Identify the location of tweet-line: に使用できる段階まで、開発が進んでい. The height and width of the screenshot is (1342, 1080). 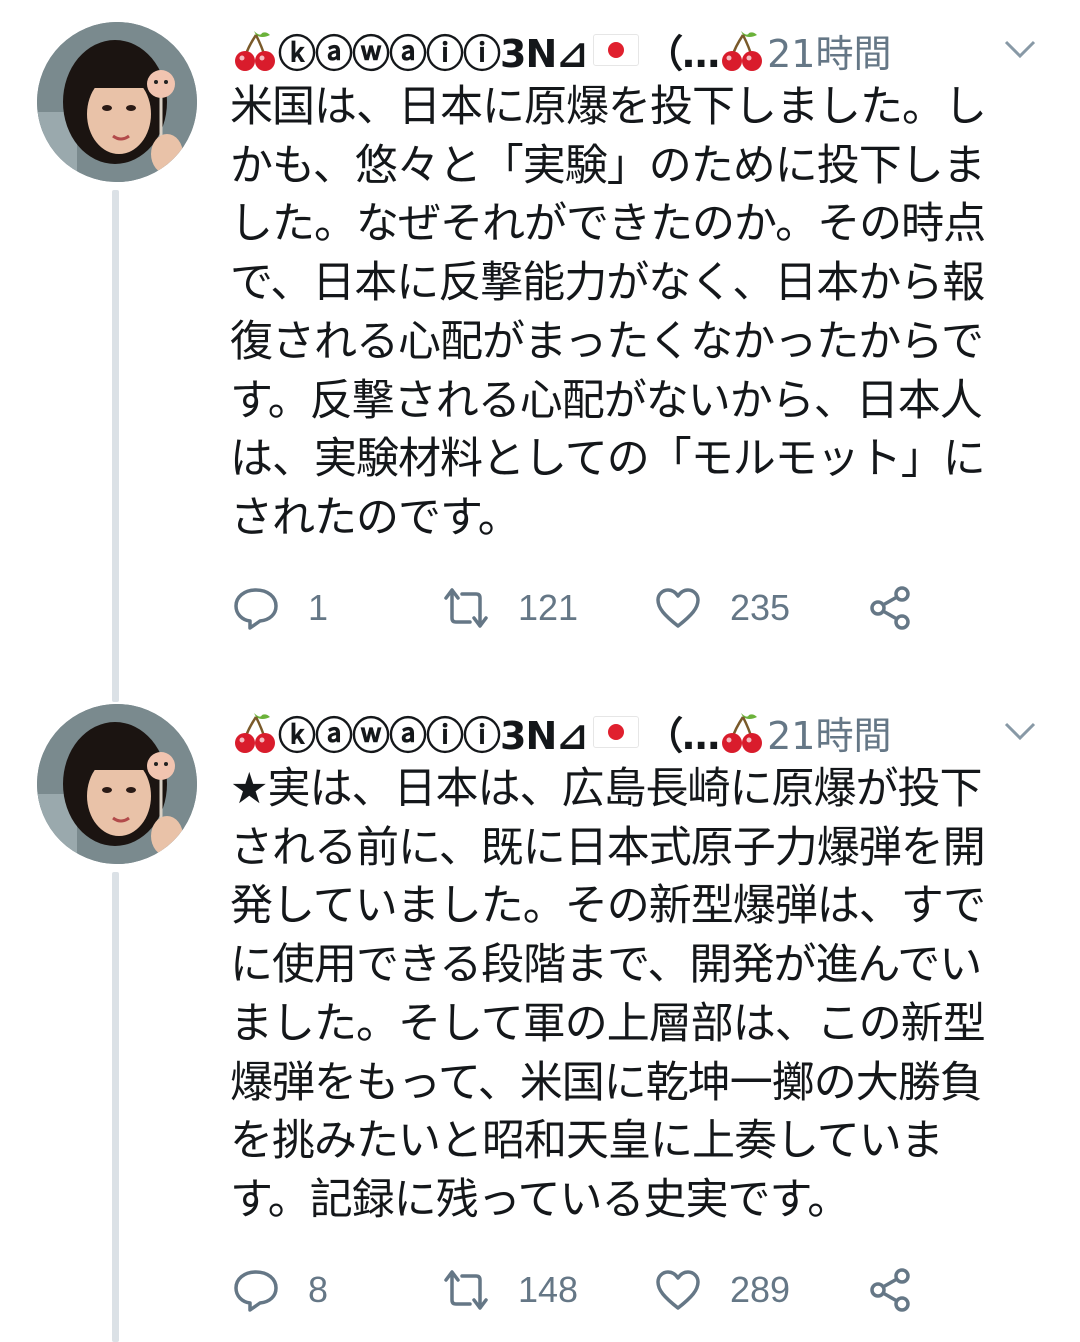
(606, 965).